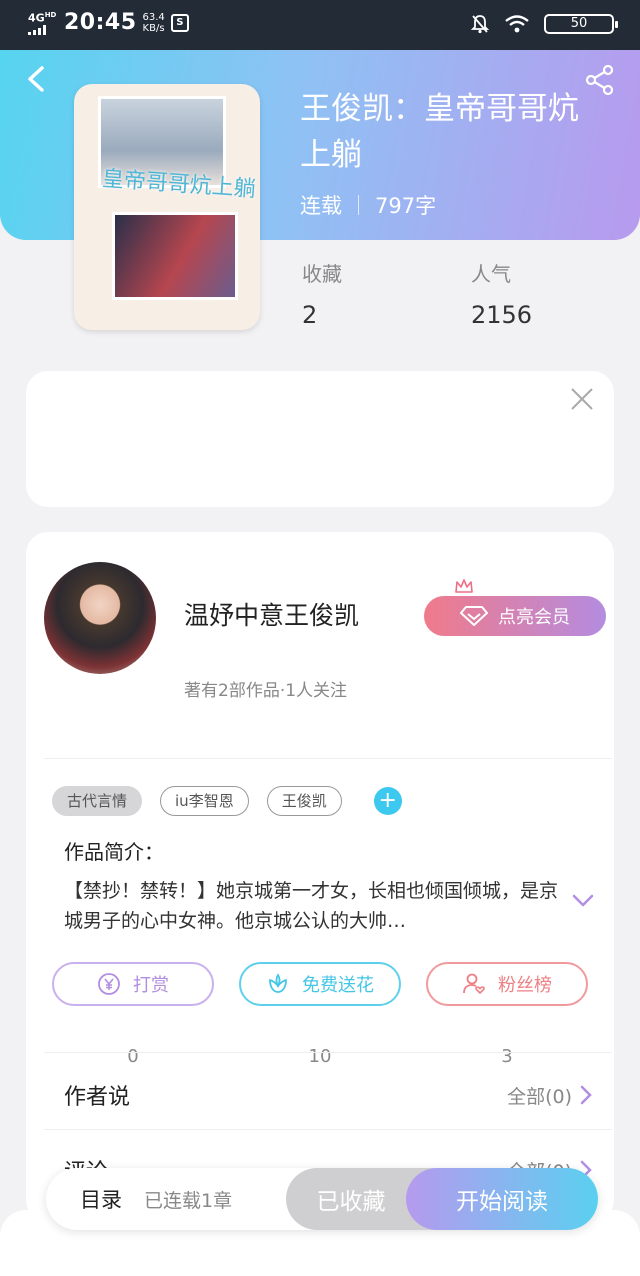  Describe the element at coordinates (188, 1200) in the screenshot. I see `chapter-status: 已连载1章` at that location.